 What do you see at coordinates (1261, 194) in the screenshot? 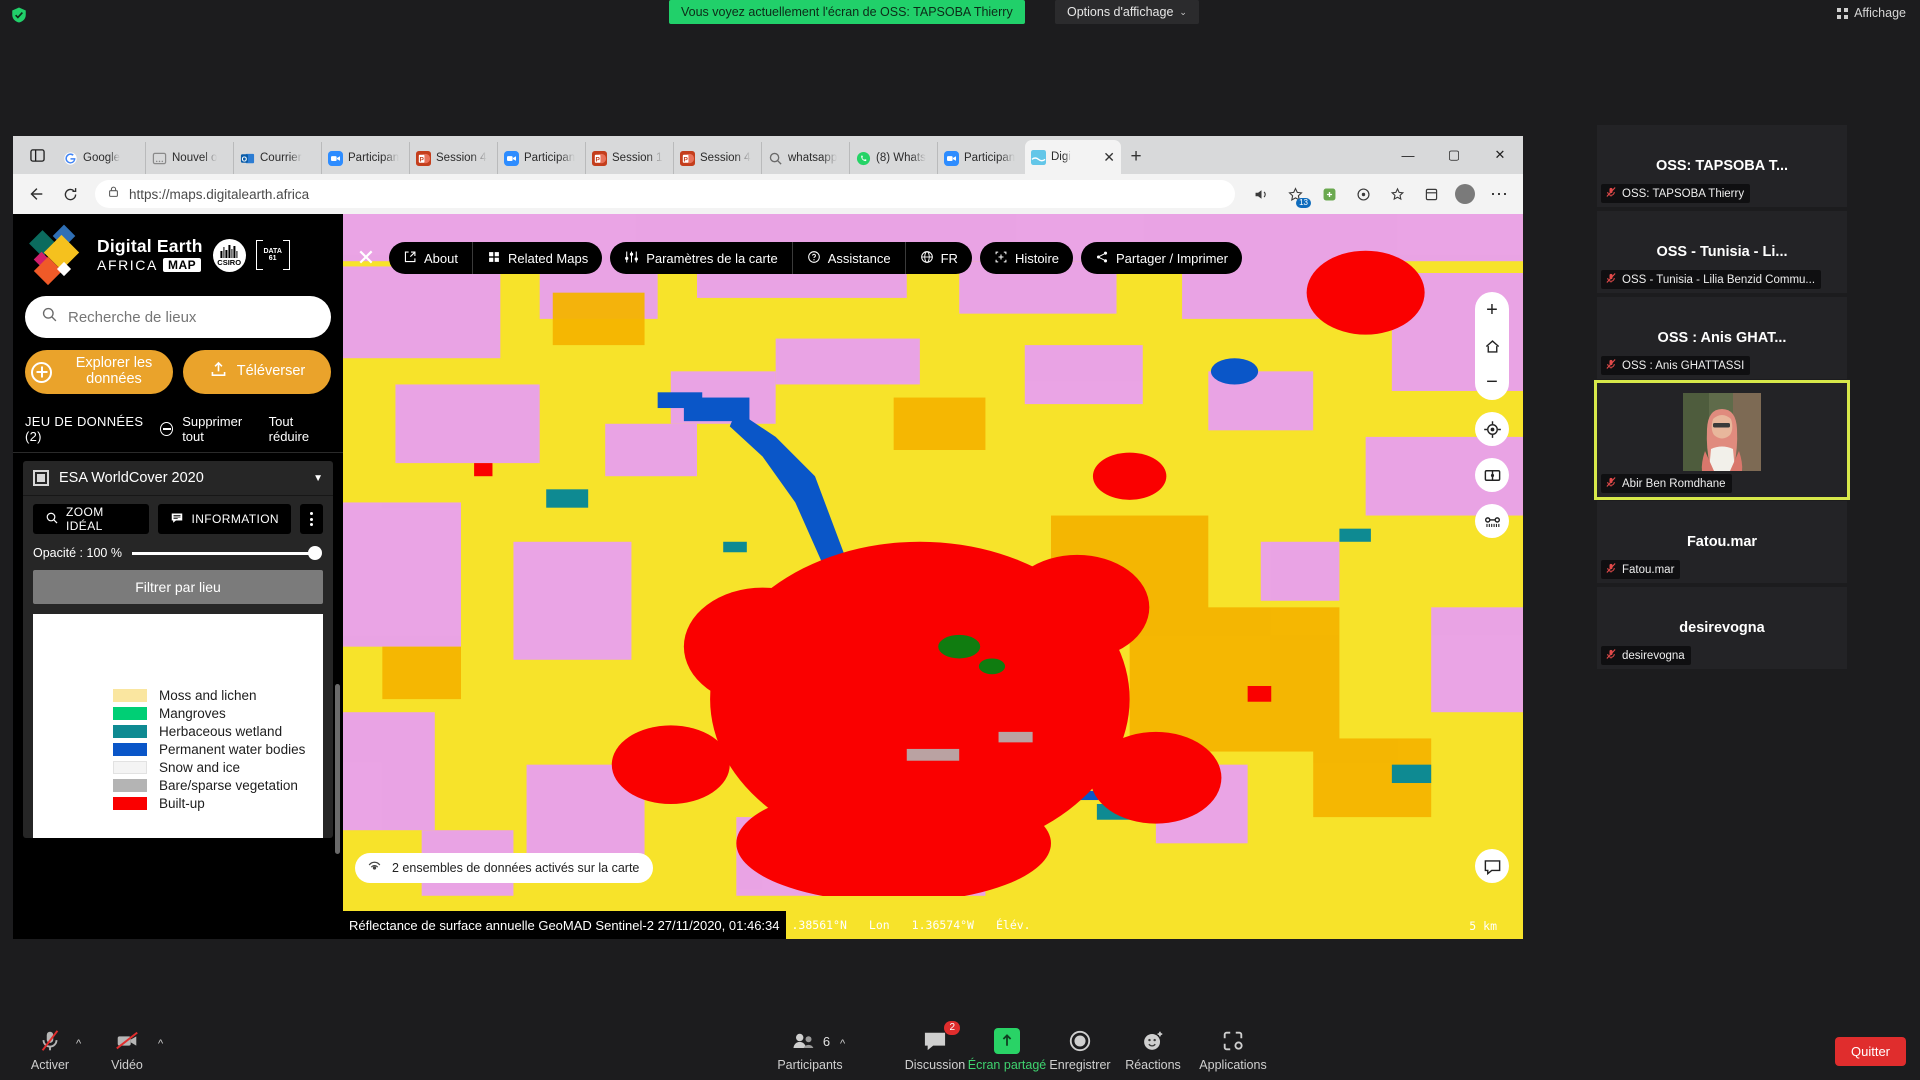
I see `read-aloud-icon` at bounding box center [1261, 194].